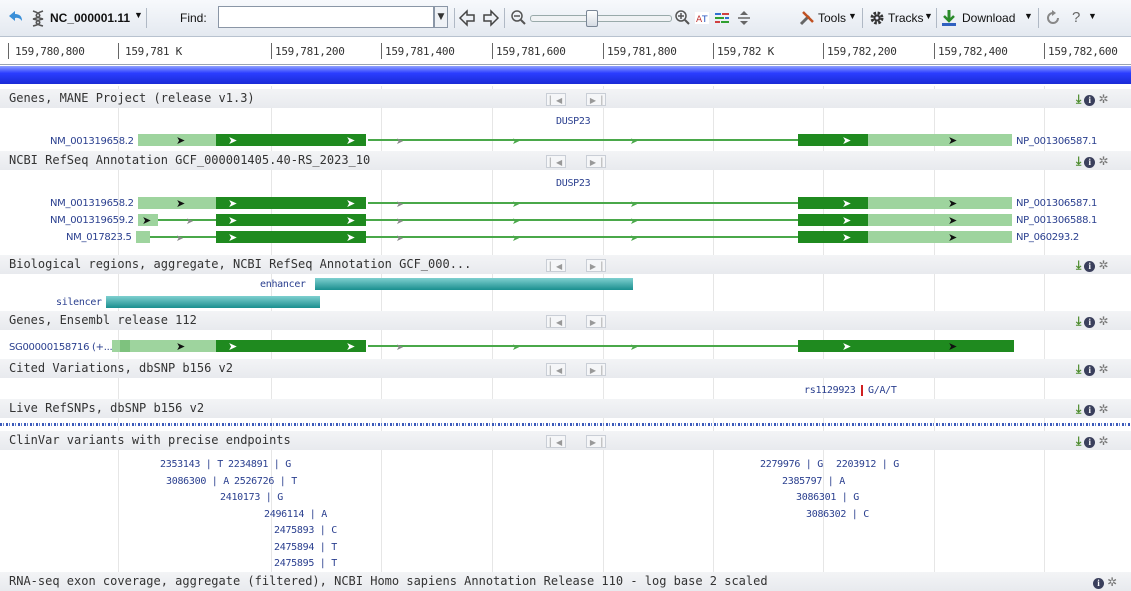  Describe the element at coordinates (518, 18) in the screenshot. I see `zoom-out-icon` at that location.